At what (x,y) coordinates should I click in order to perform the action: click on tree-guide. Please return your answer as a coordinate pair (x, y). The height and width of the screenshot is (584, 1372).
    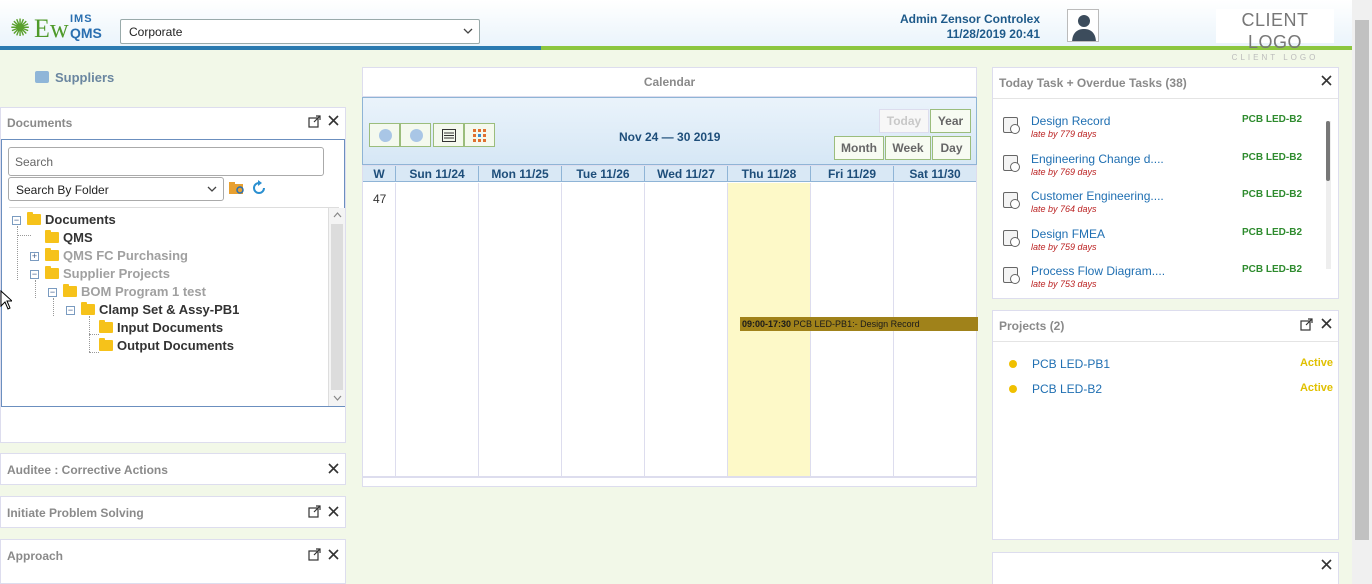
    Looking at the image, I should click on (94, 352).